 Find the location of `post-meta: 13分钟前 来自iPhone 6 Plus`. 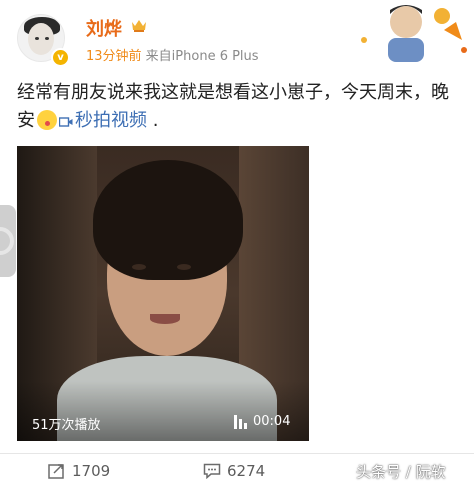

post-meta: 13分钟前 来自iPhone 6 Plus is located at coordinates (172, 54).